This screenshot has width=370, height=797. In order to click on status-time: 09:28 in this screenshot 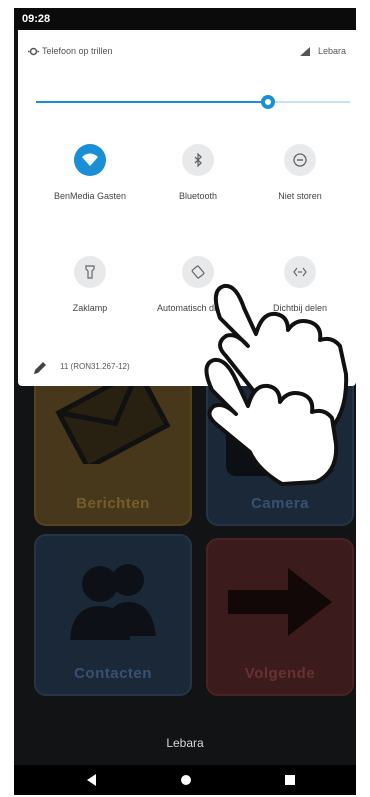, I will do `click(36, 19)`.